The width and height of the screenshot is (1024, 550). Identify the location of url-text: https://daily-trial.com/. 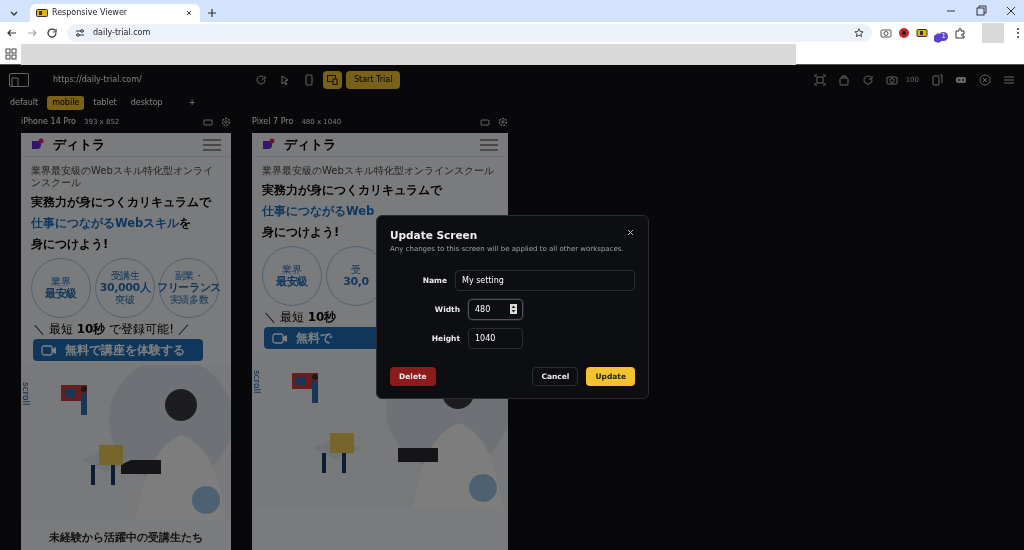
(143, 80).